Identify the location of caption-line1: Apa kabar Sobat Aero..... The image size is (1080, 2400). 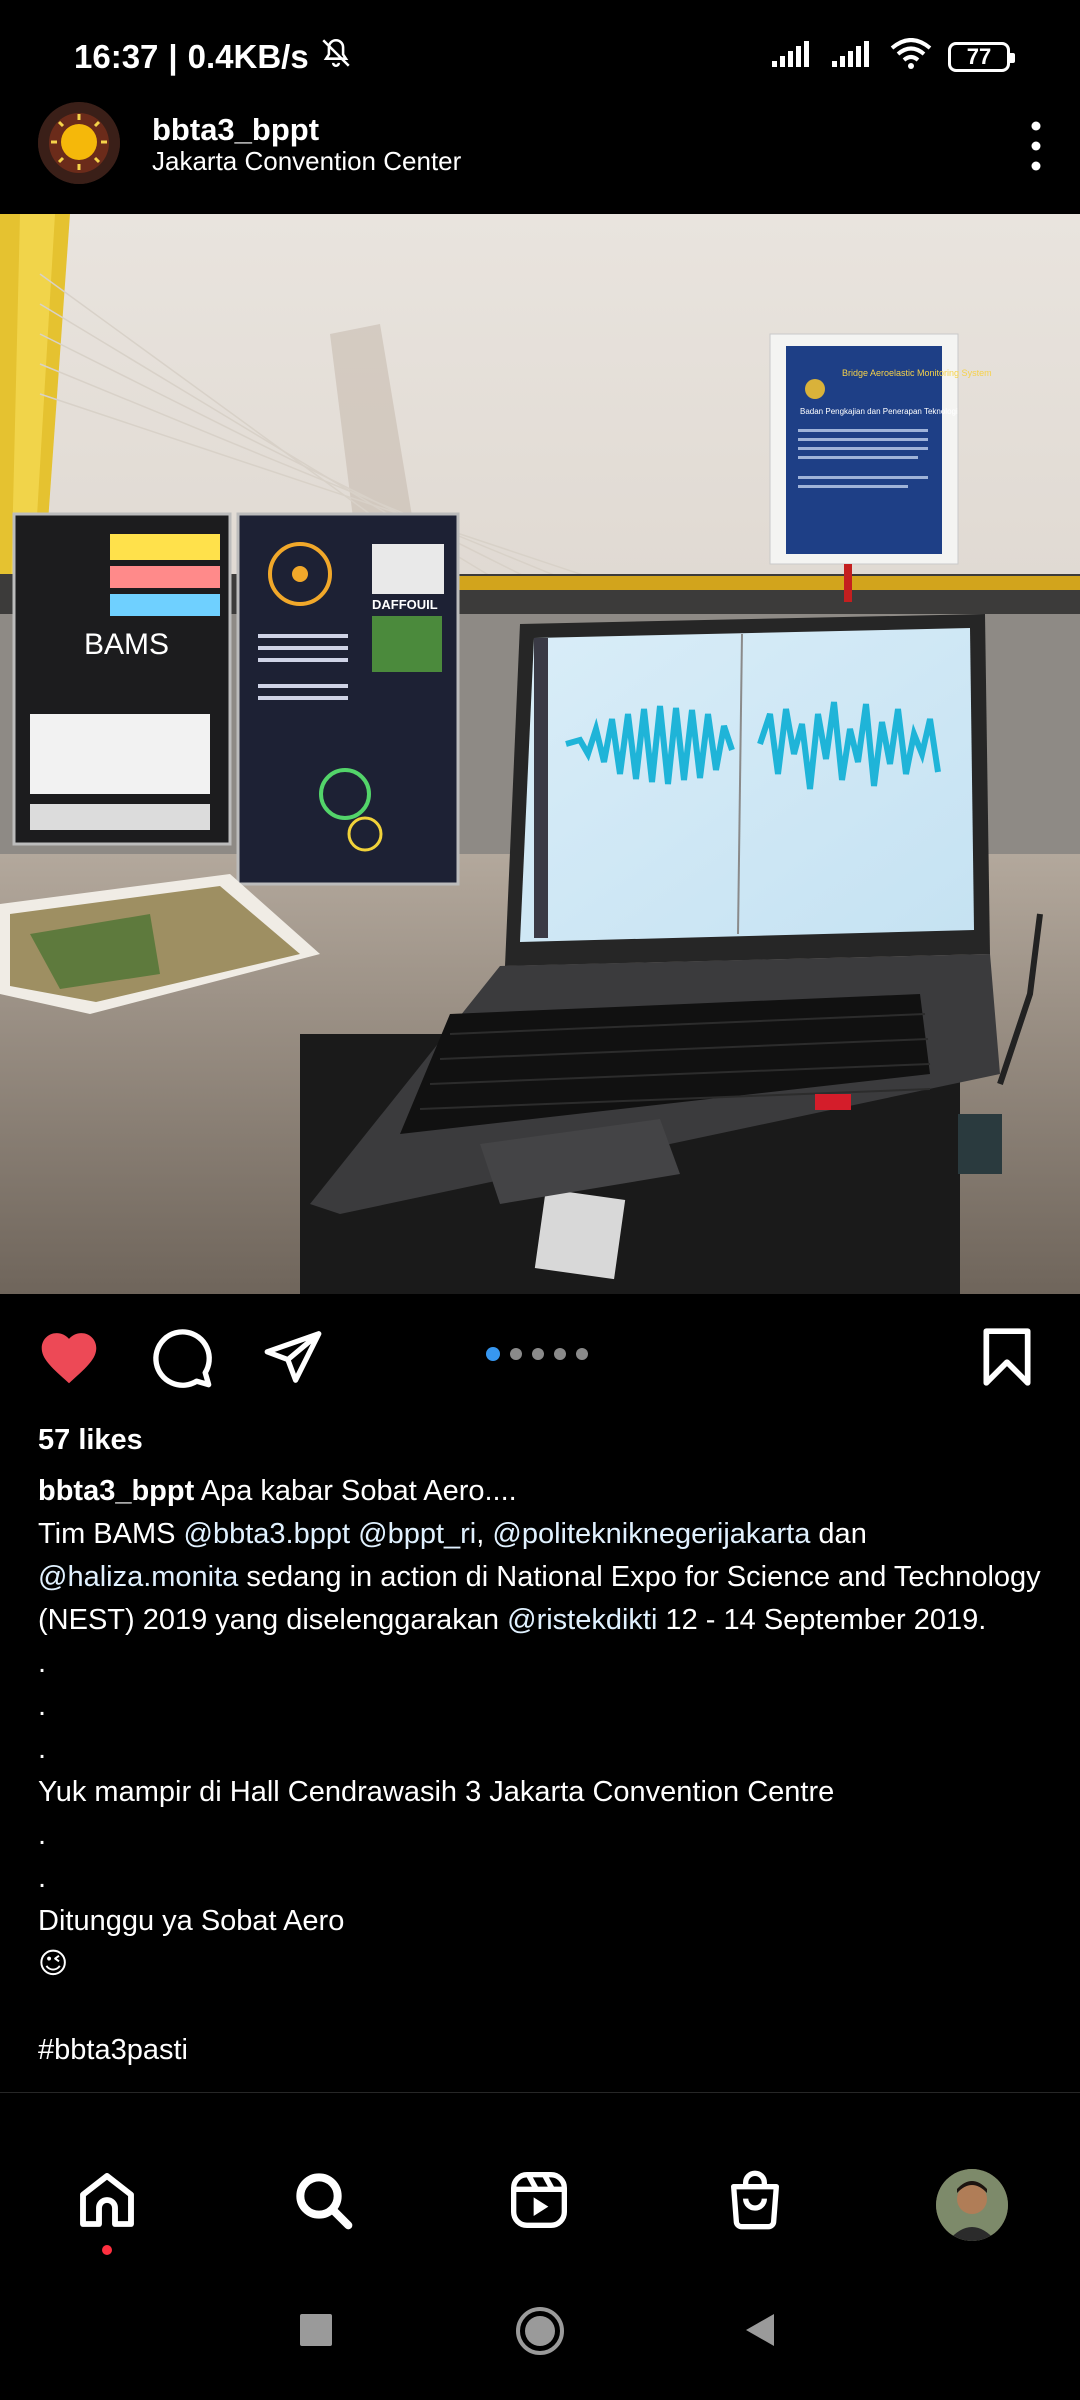
(355, 1491).